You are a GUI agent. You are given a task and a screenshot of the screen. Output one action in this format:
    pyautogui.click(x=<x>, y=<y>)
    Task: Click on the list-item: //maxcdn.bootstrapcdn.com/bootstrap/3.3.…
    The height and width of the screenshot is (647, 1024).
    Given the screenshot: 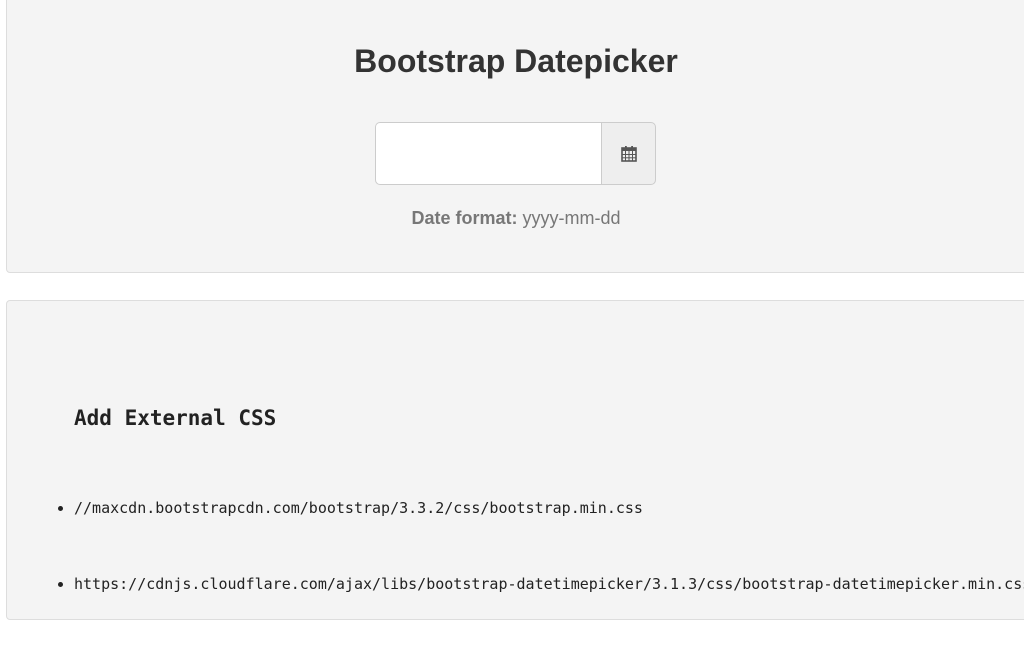 What is the action you would take?
    pyautogui.click(x=549, y=533)
    